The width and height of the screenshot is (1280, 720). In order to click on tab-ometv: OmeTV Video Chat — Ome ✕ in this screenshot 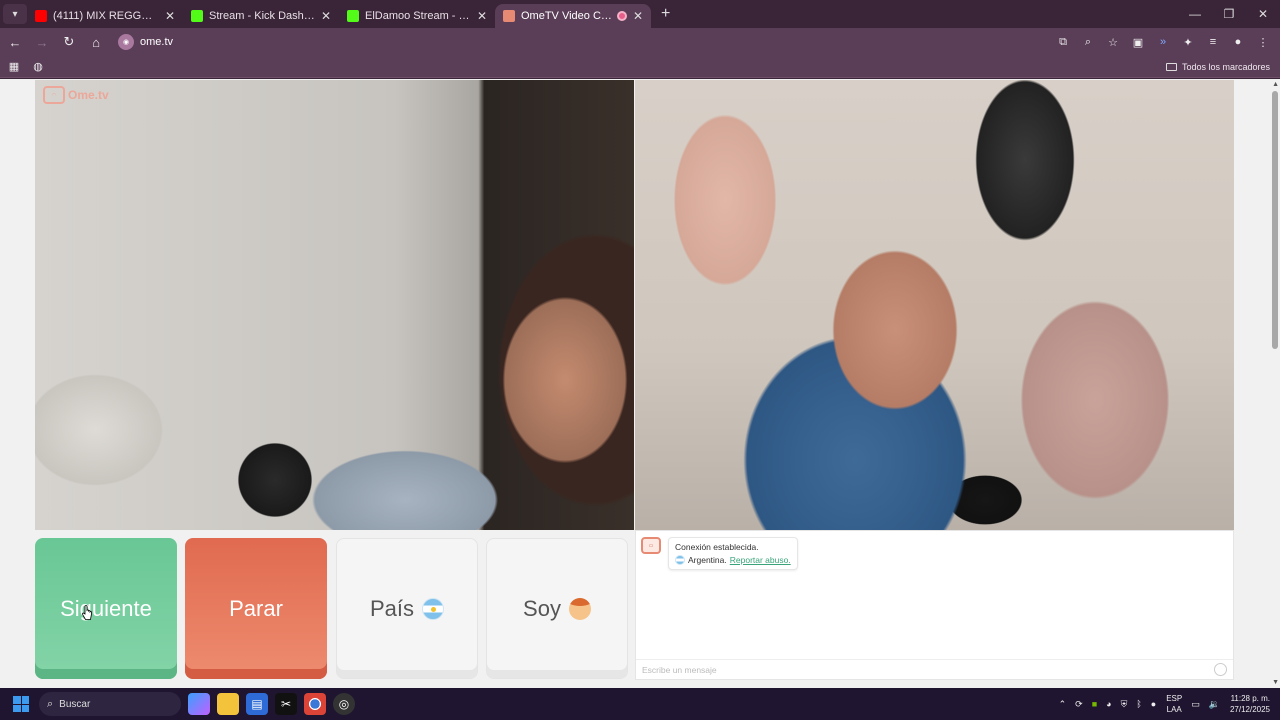, I will do `click(573, 16)`.